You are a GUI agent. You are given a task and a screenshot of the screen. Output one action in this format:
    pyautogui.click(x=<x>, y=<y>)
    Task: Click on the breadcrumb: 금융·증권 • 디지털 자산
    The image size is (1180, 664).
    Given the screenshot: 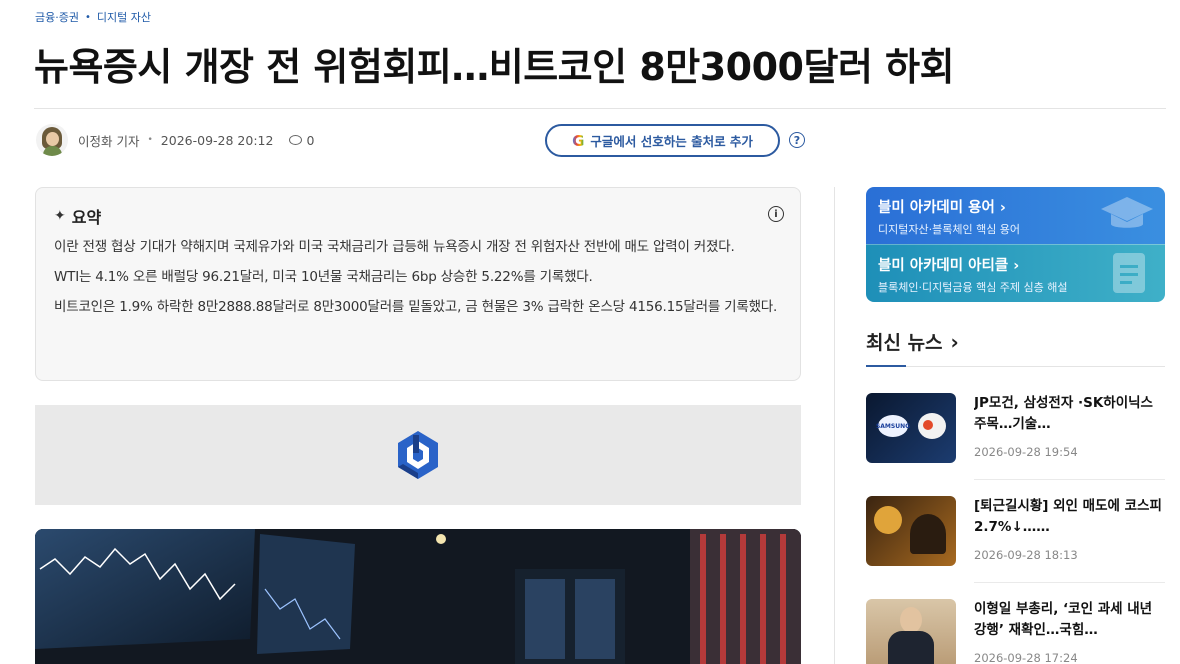 What is the action you would take?
    pyautogui.click(x=93, y=17)
    